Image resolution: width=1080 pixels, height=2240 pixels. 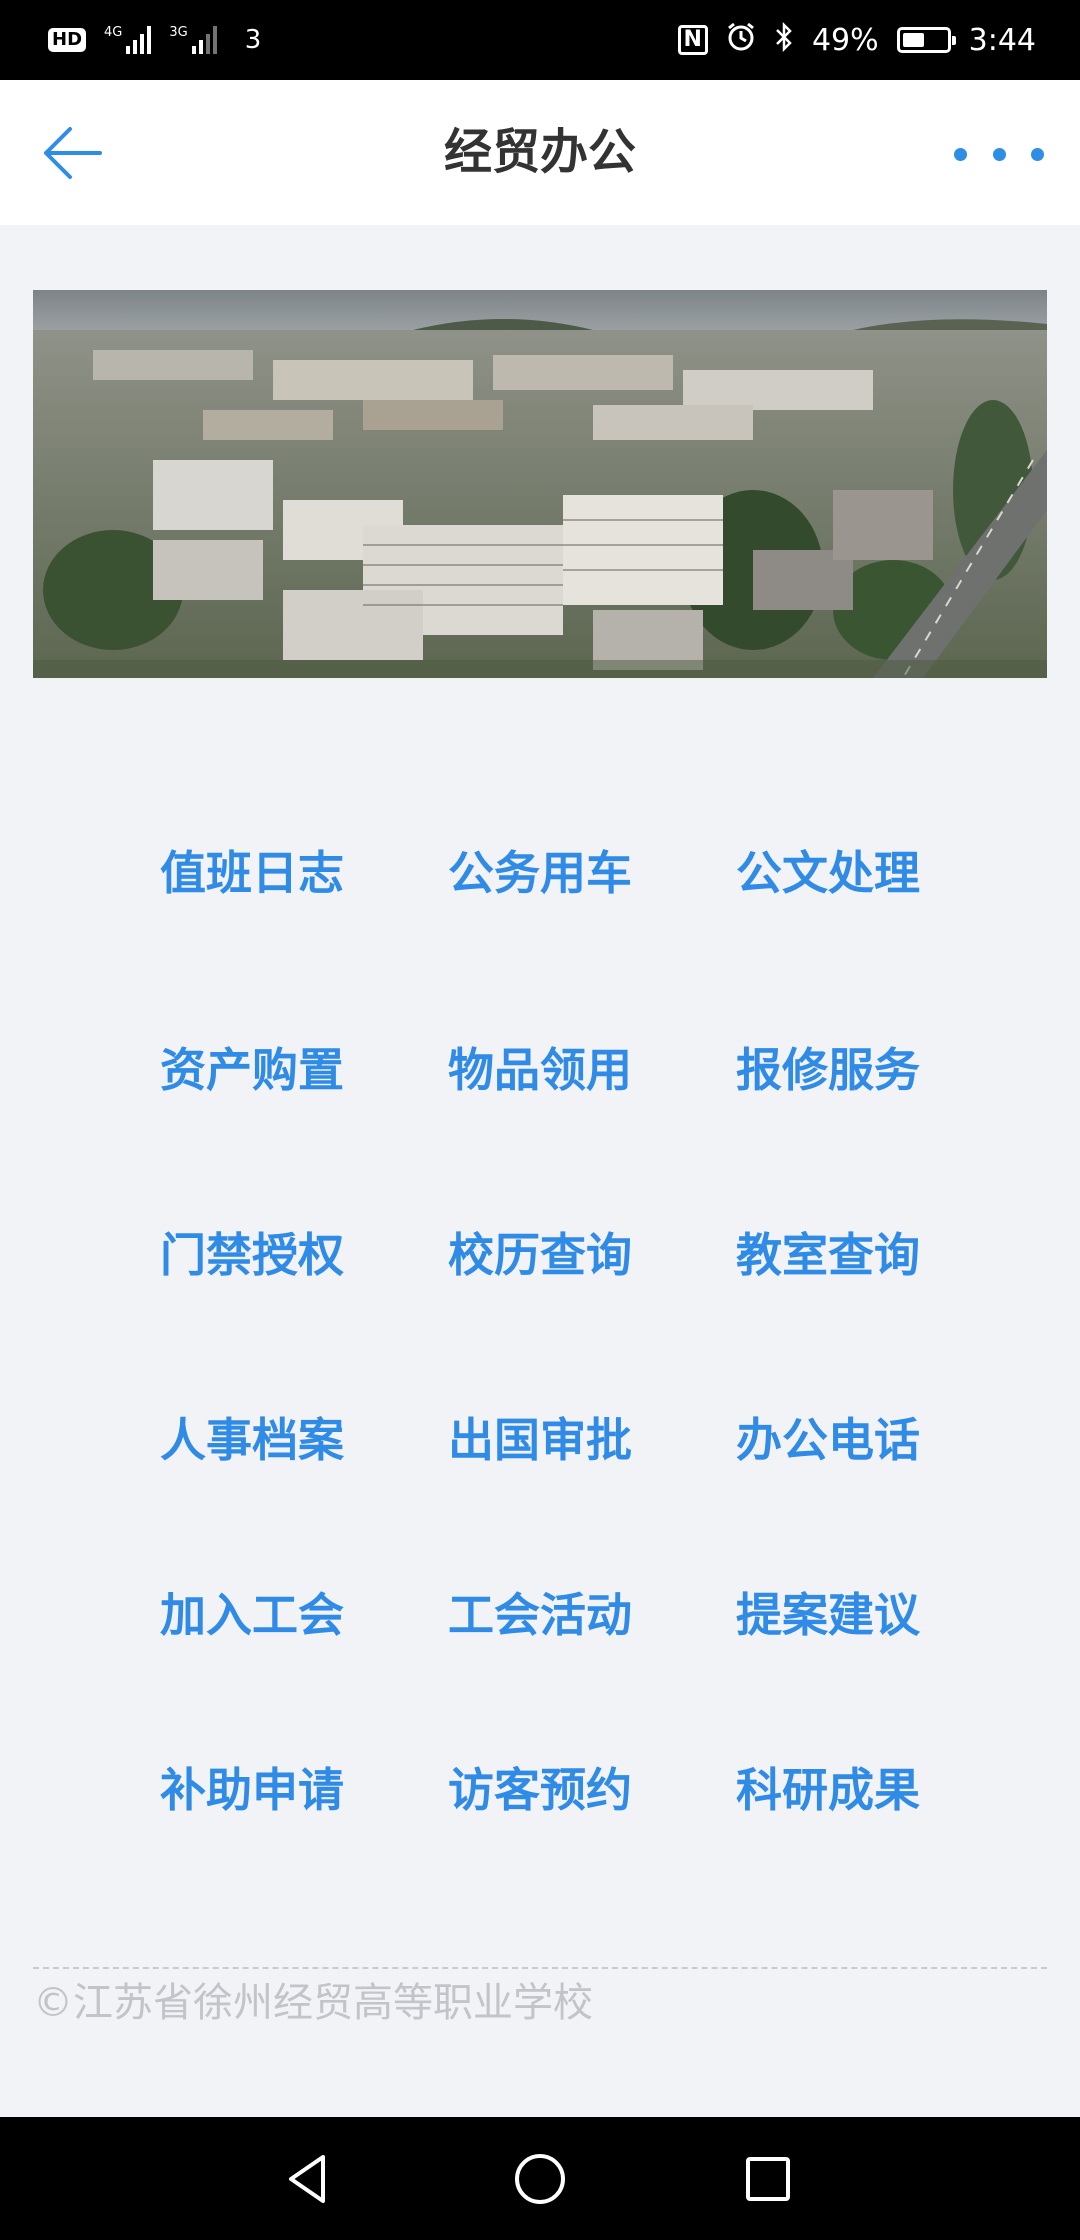 I want to click on square-recents-icon, so click(x=768, y=2179).